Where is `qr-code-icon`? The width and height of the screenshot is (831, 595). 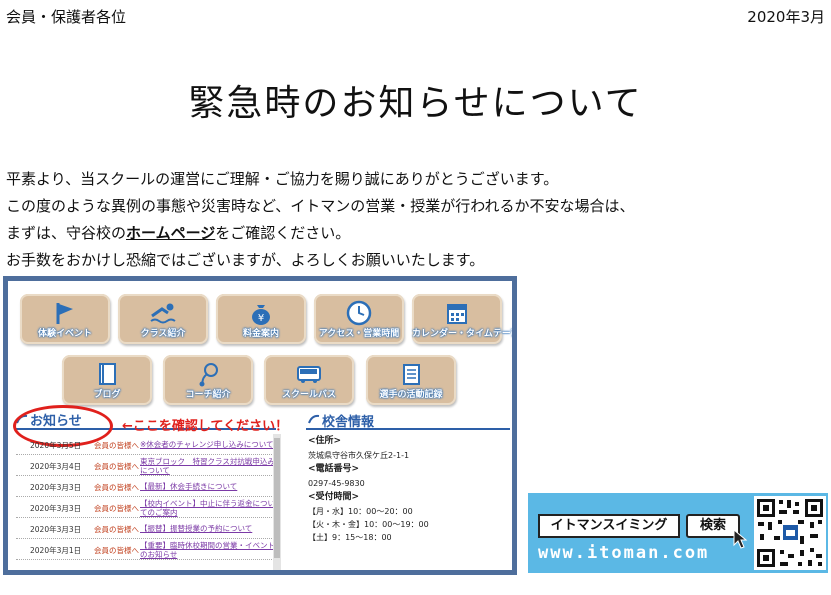
qr-code-icon is located at coordinates (790, 533).